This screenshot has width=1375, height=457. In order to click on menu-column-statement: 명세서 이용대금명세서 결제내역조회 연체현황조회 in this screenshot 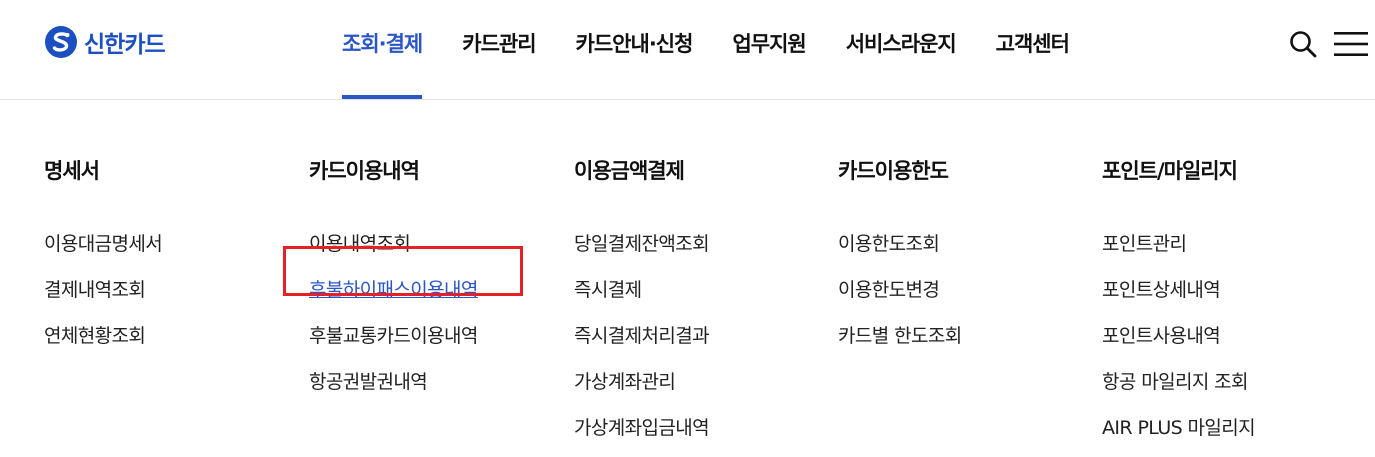, I will do `click(103, 257)`.